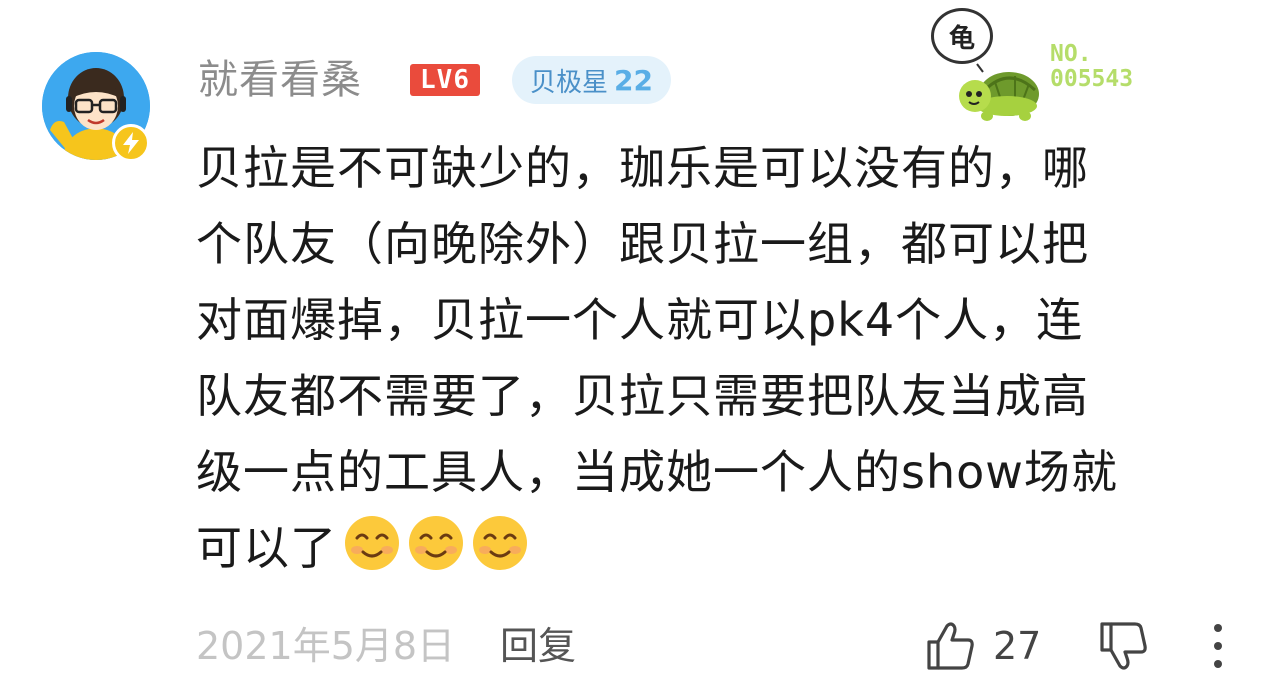 The image size is (1271, 678). What do you see at coordinates (538, 646) in the screenshot?
I see `reply-button: 回复` at bounding box center [538, 646].